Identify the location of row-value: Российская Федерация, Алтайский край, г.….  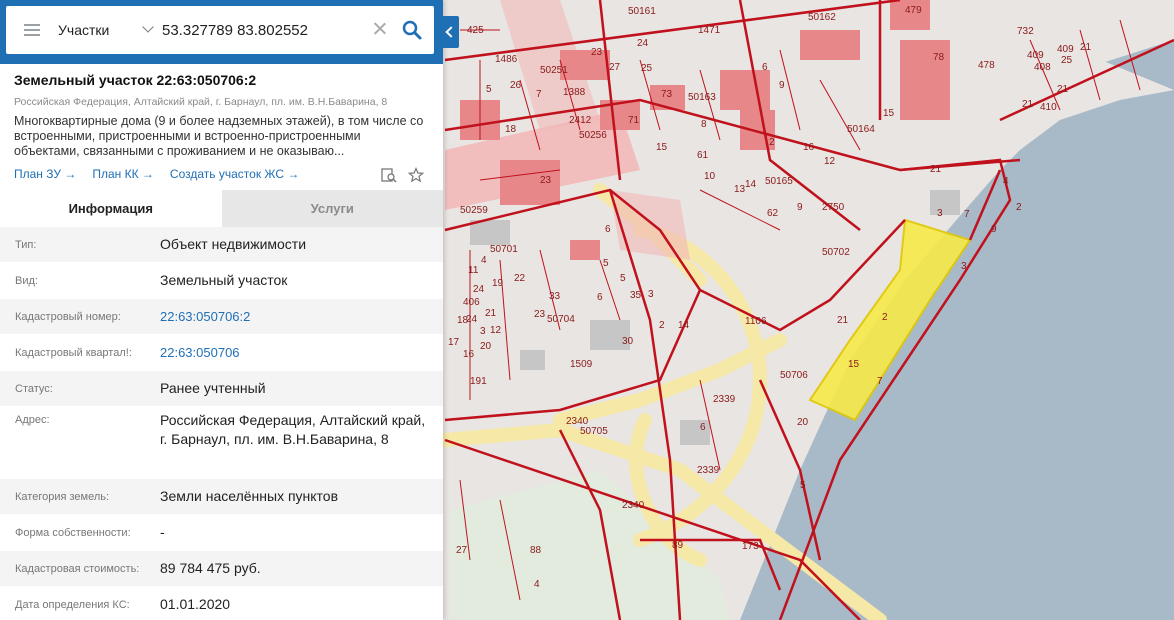
(293, 429).